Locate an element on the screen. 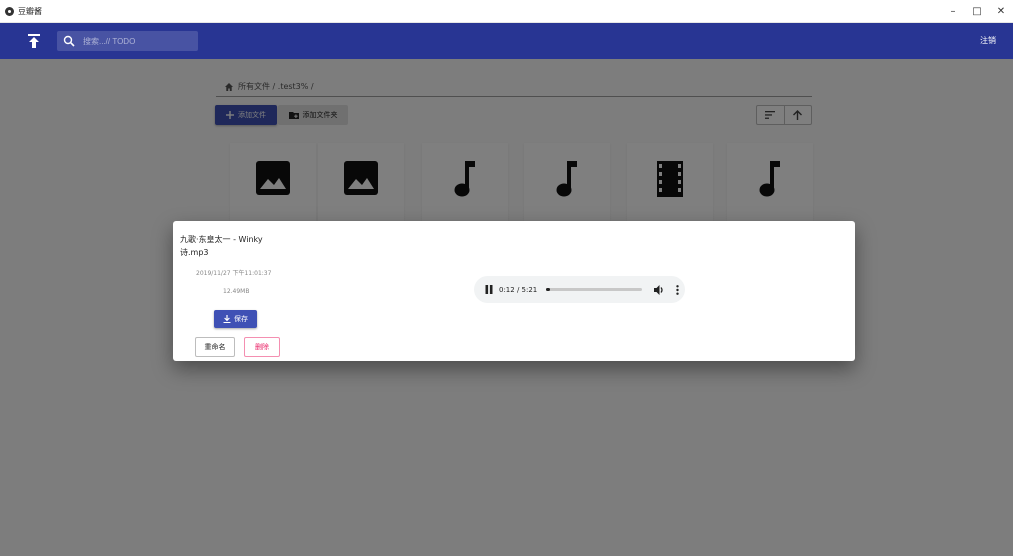  minimize-button: – is located at coordinates (953, 11).